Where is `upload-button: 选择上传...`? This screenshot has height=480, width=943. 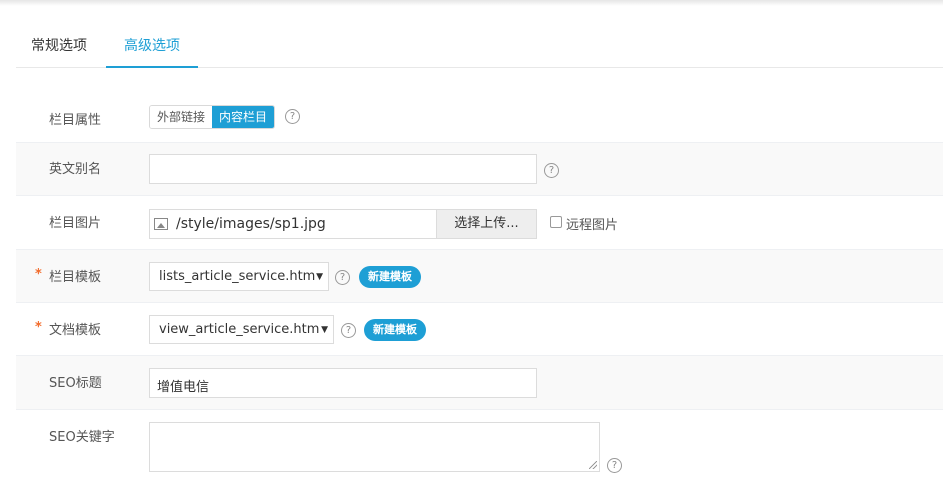 upload-button: 选择上传... is located at coordinates (486, 224).